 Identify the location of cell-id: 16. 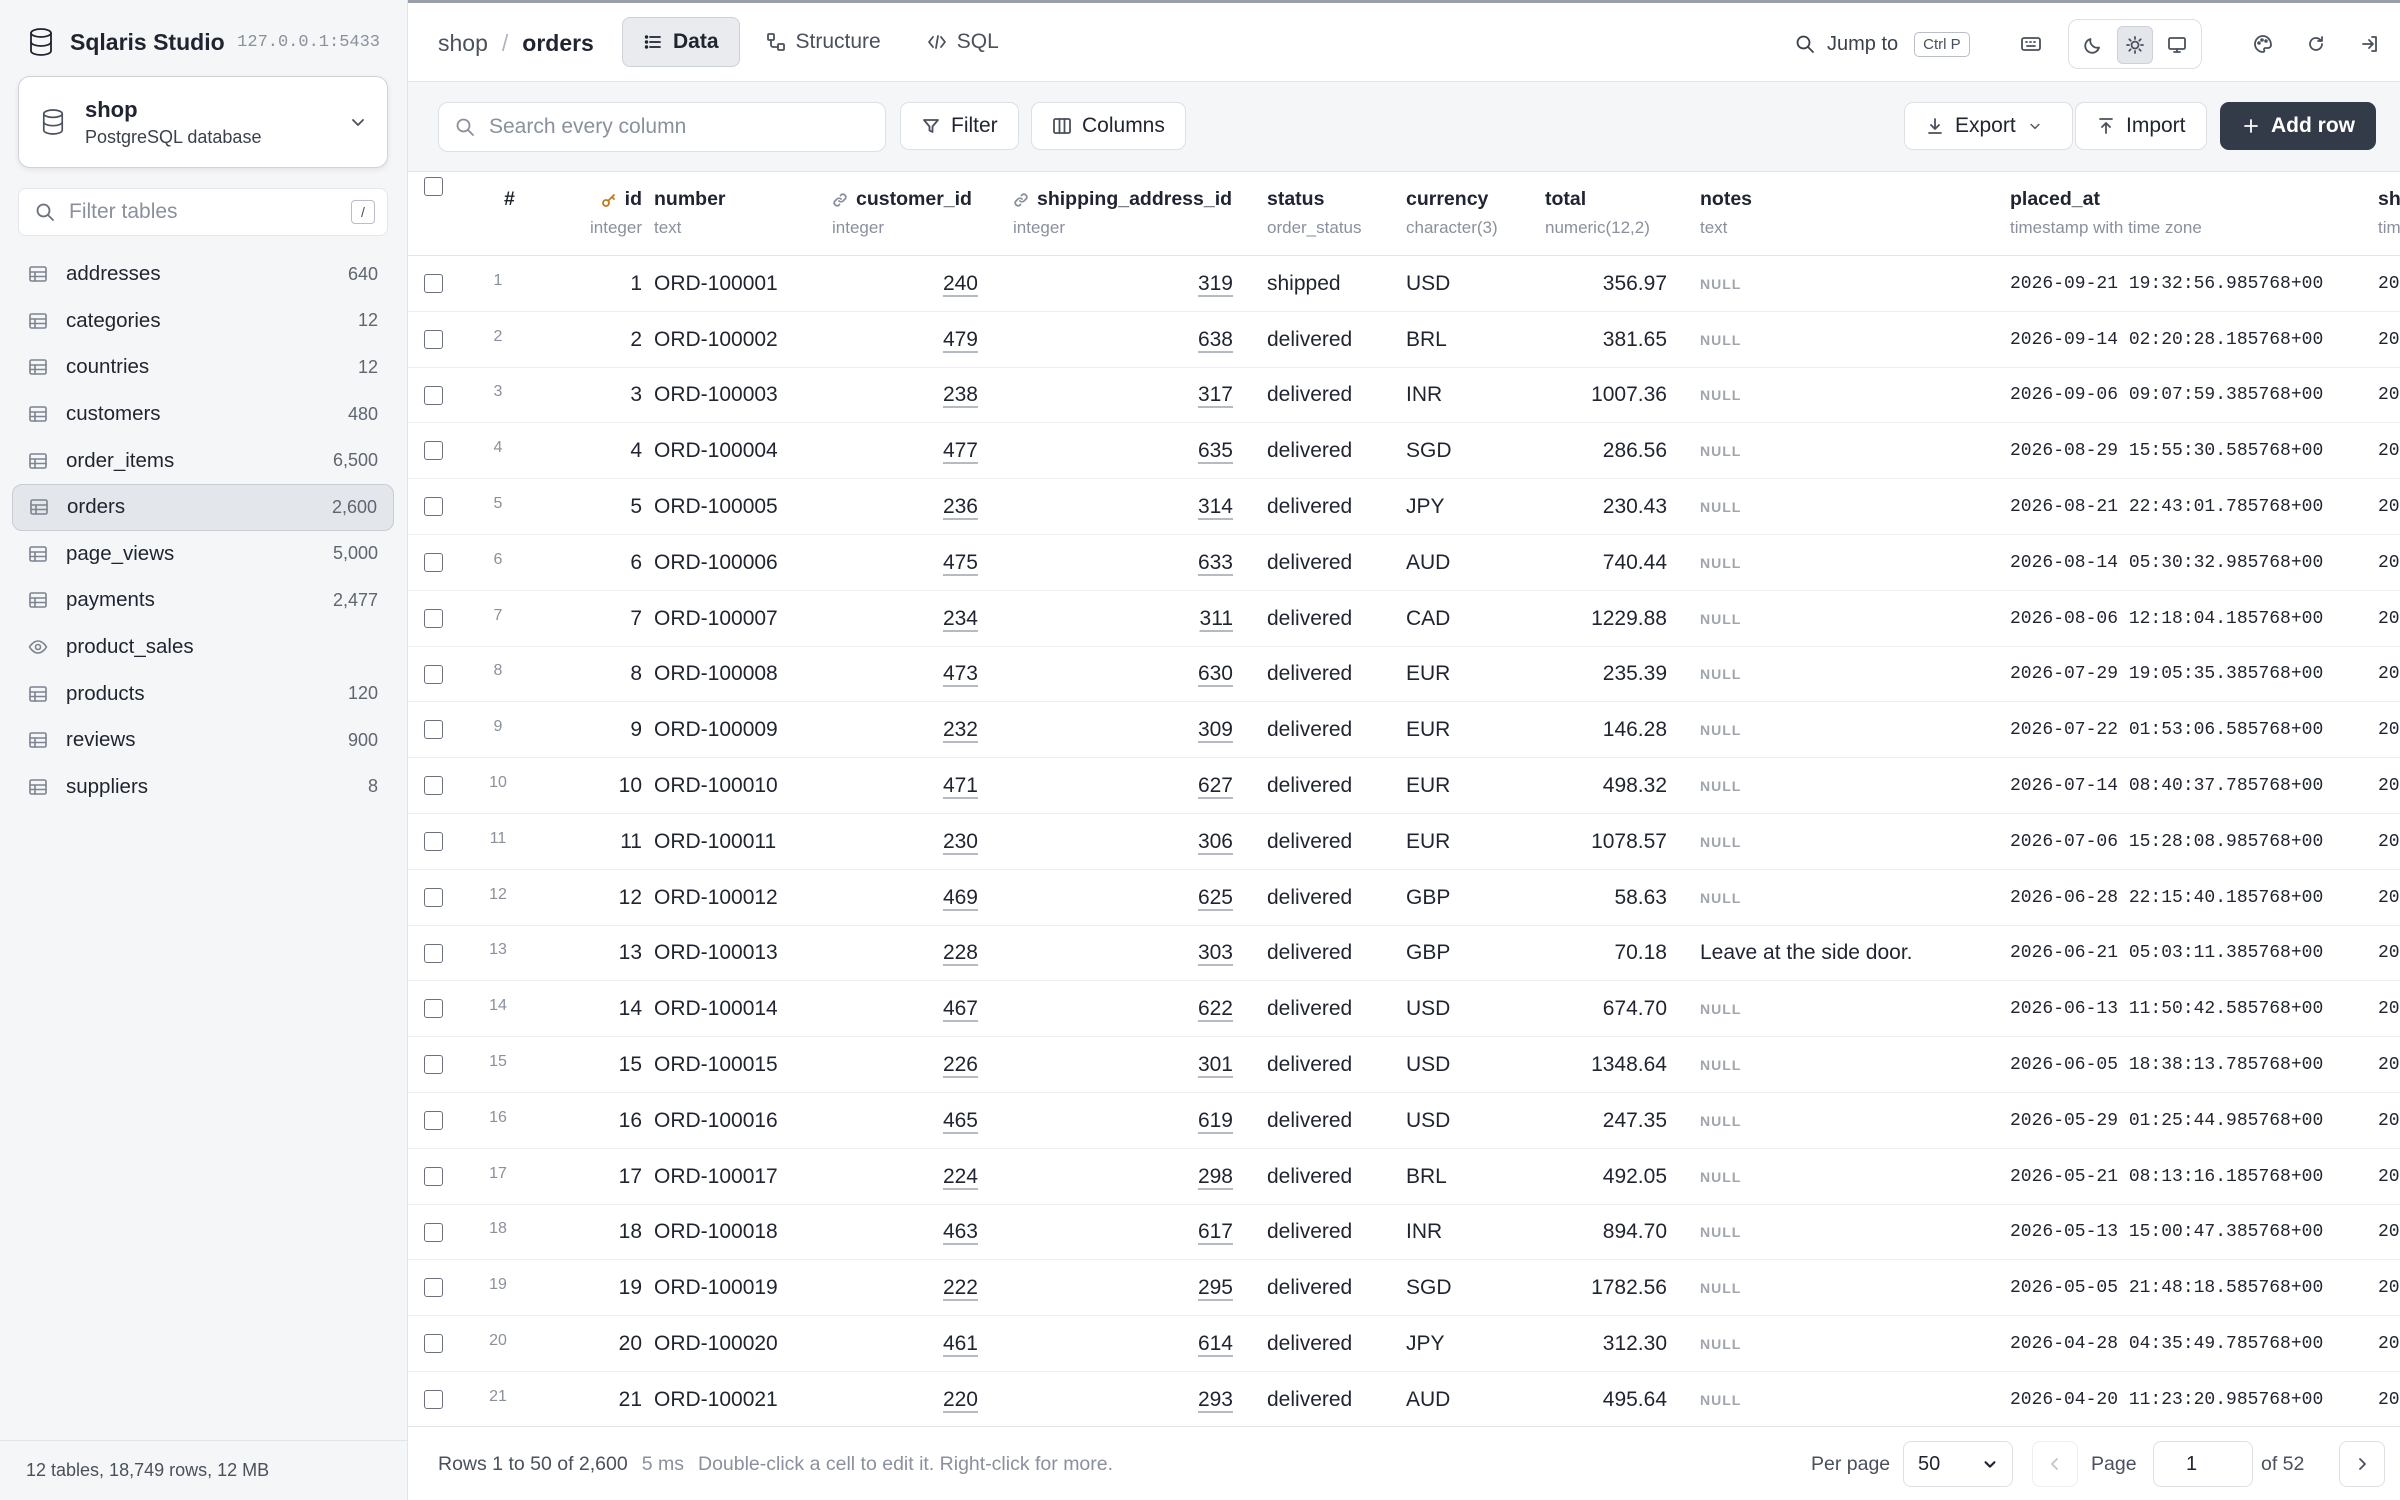
(600, 1121).